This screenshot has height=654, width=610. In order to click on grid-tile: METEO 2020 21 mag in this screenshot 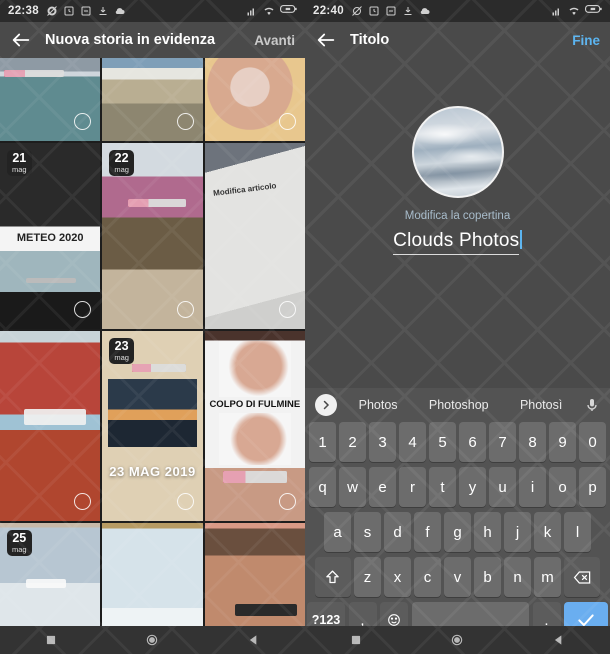, I will do `click(50, 236)`.